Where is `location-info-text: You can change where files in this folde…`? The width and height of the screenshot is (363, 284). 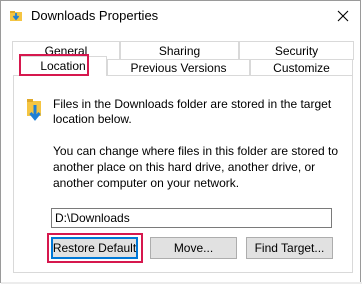 location-info-text: You can change where files in this folde… is located at coordinates (196, 167).